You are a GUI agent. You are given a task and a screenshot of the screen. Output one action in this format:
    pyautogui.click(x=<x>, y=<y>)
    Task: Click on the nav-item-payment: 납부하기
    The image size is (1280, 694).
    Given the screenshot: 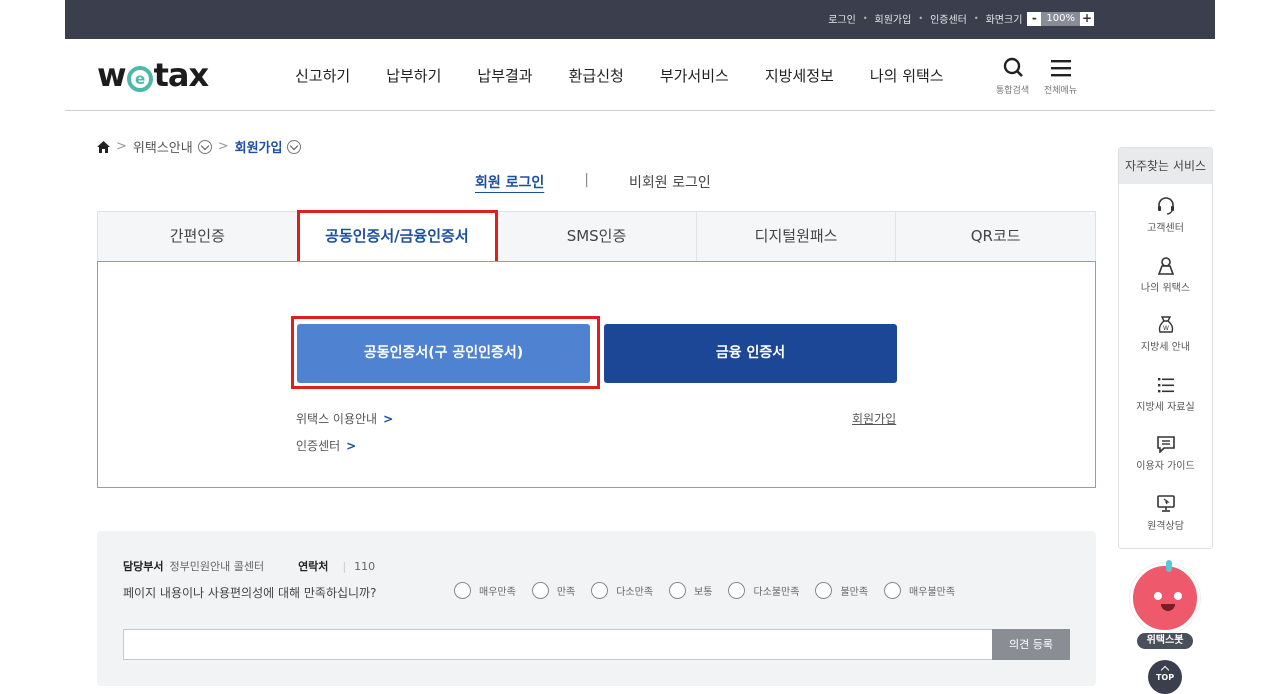 What is the action you would take?
    pyautogui.click(x=413, y=75)
    